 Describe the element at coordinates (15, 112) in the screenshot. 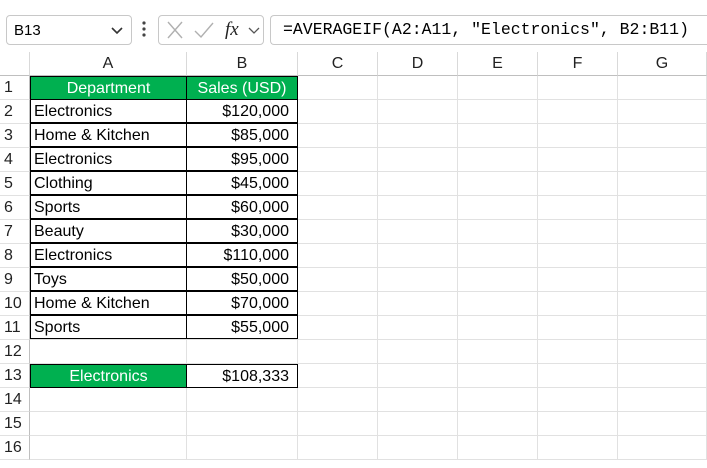

I see `row-header-2: 2` at that location.